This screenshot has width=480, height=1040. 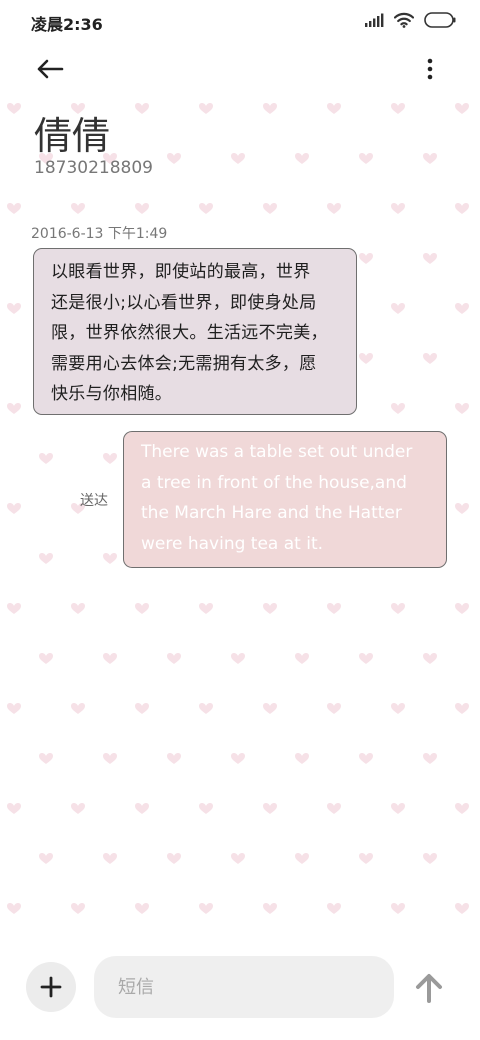 I want to click on message-text-line: 需要用心去体会;无需拥有太多，愿, so click(x=184, y=363).